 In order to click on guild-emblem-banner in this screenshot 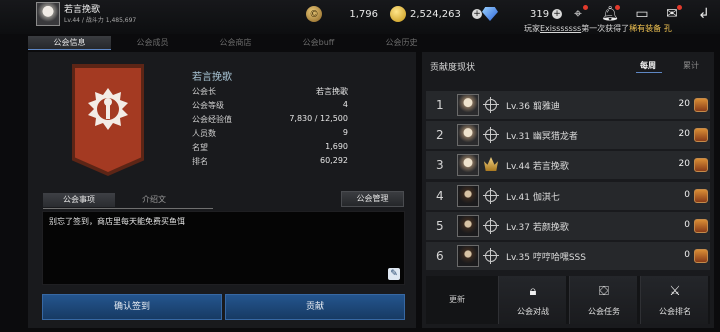, I will do `click(108, 120)`.